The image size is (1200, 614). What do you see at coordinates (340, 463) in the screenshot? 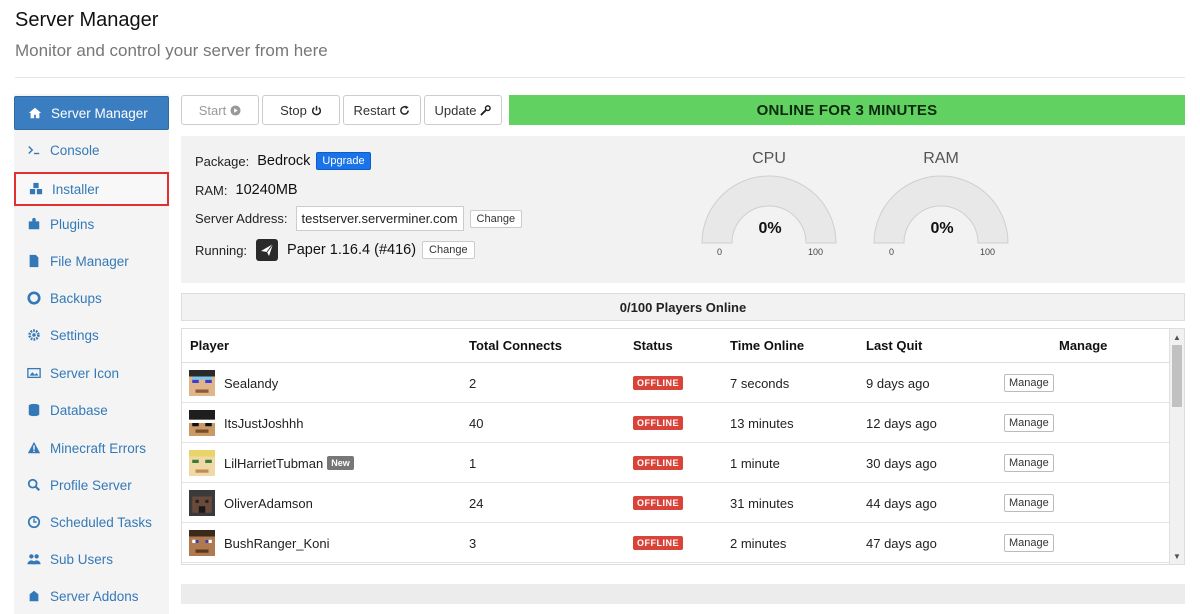
I see `new-badge: New` at bounding box center [340, 463].